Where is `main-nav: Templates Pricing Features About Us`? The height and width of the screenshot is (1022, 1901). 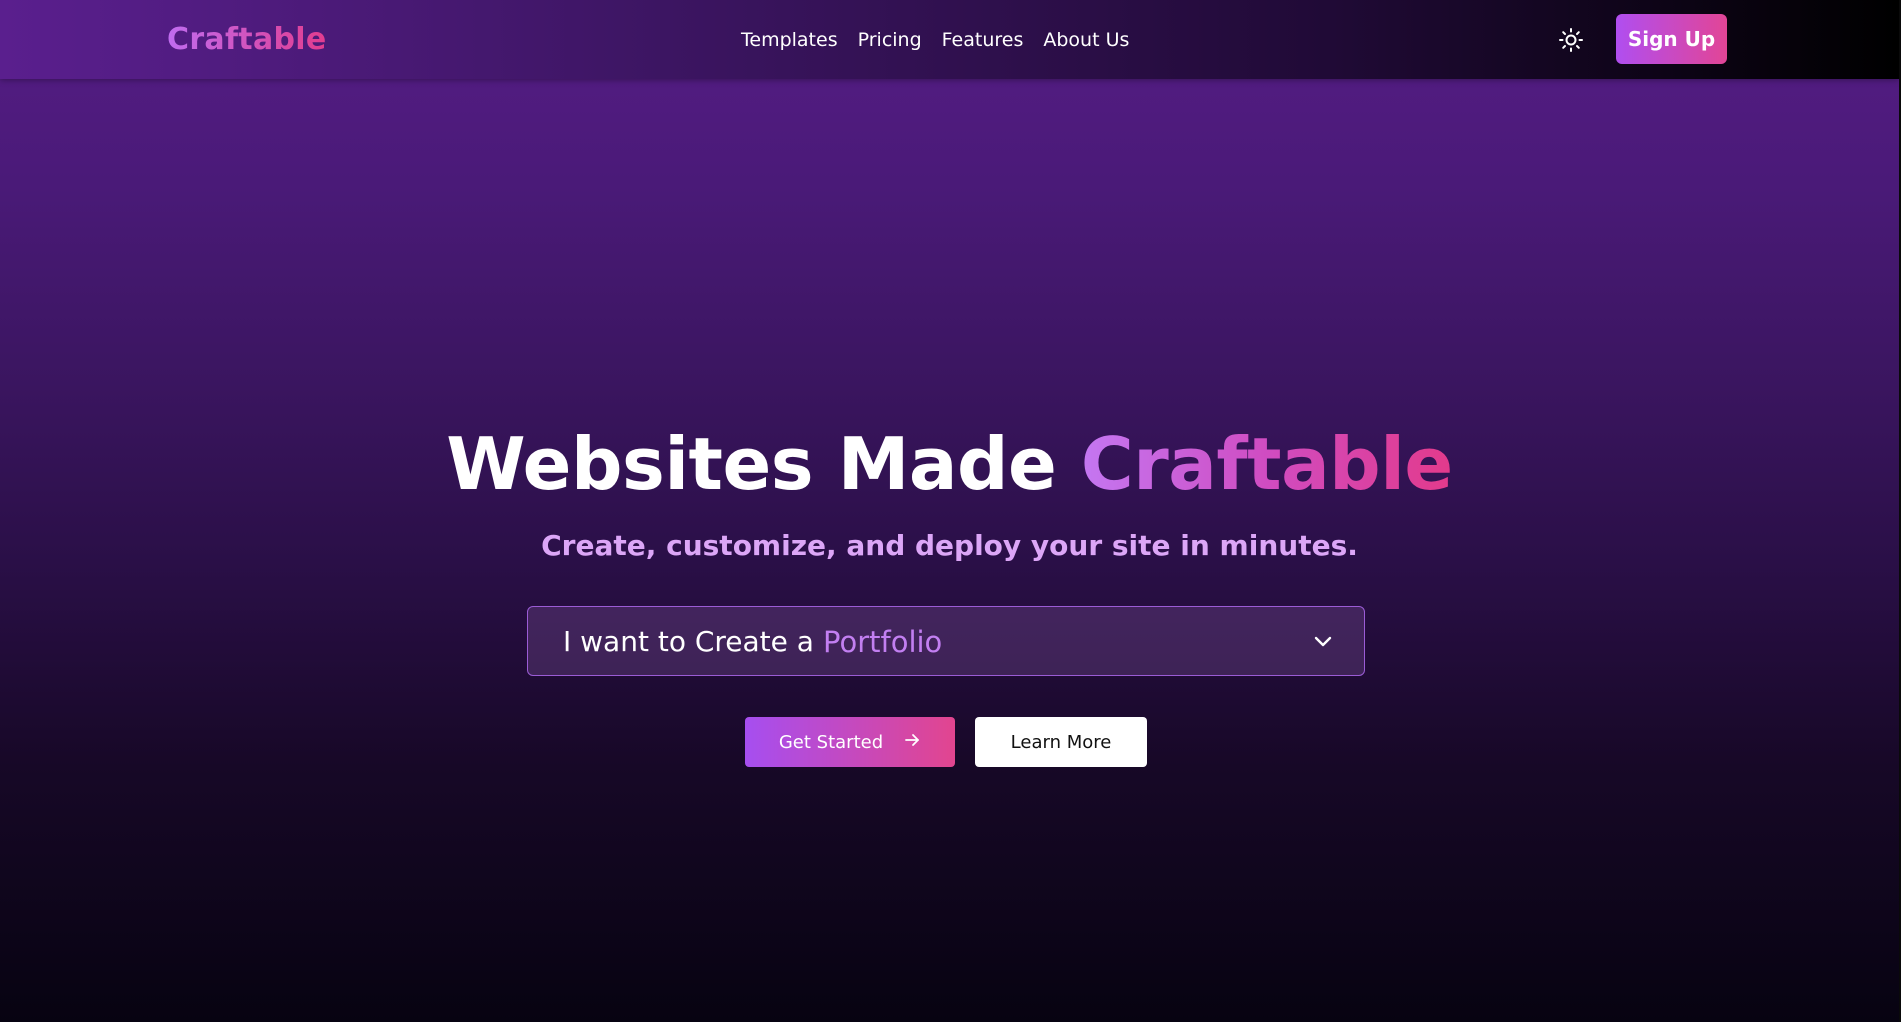 main-nav: Templates Pricing Features About Us is located at coordinates (935, 40).